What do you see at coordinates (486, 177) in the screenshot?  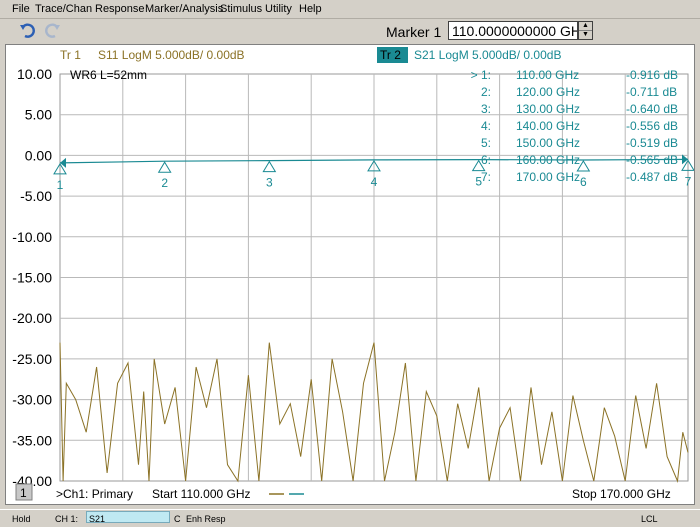 I see `marker-row-id: 7:` at bounding box center [486, 177].